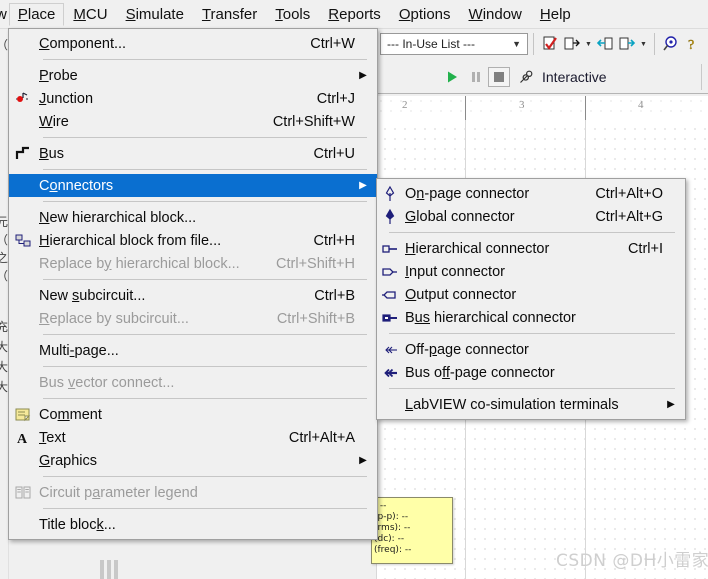 The image size is (708, 579). I want to click on simulation-toolbar: Interactive, so click(542, 77).